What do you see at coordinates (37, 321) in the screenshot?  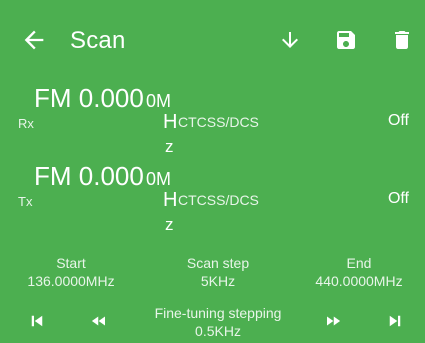 I see `skip-first-icon` at bounding box center [37, 321].